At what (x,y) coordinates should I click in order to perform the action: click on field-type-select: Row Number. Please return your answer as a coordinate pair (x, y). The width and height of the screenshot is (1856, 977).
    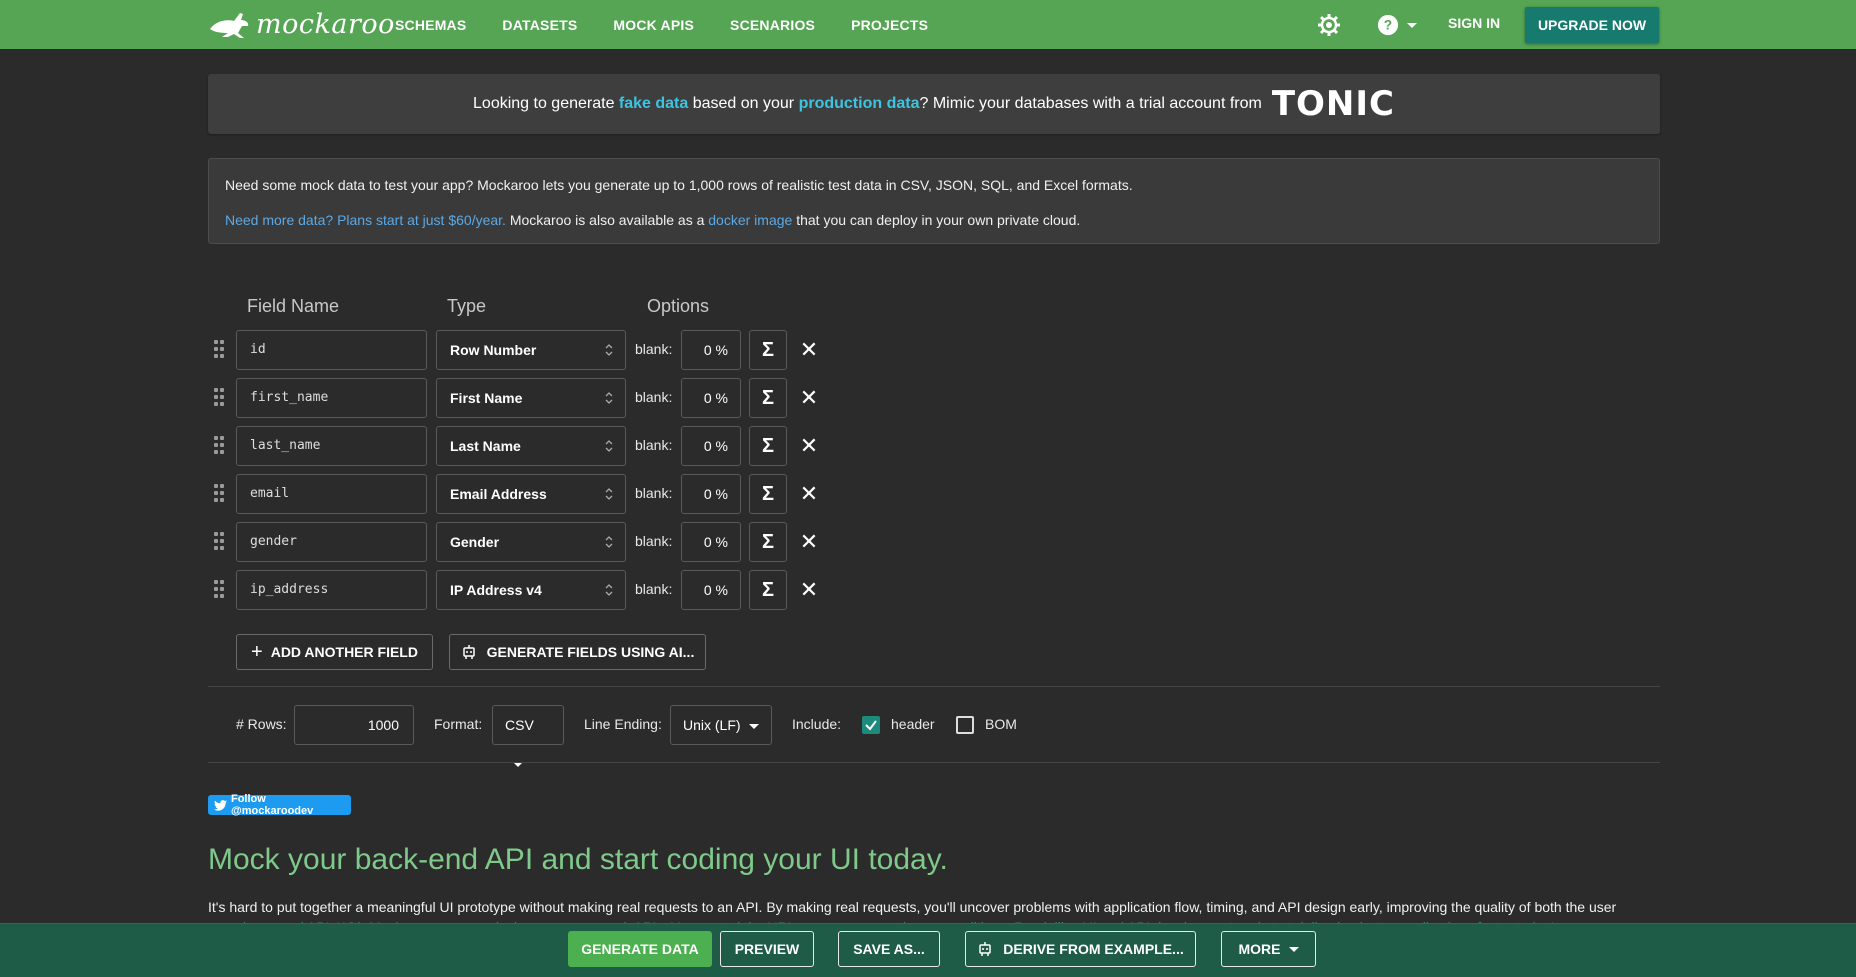
    Looking at the image, I should click on (531, 350).